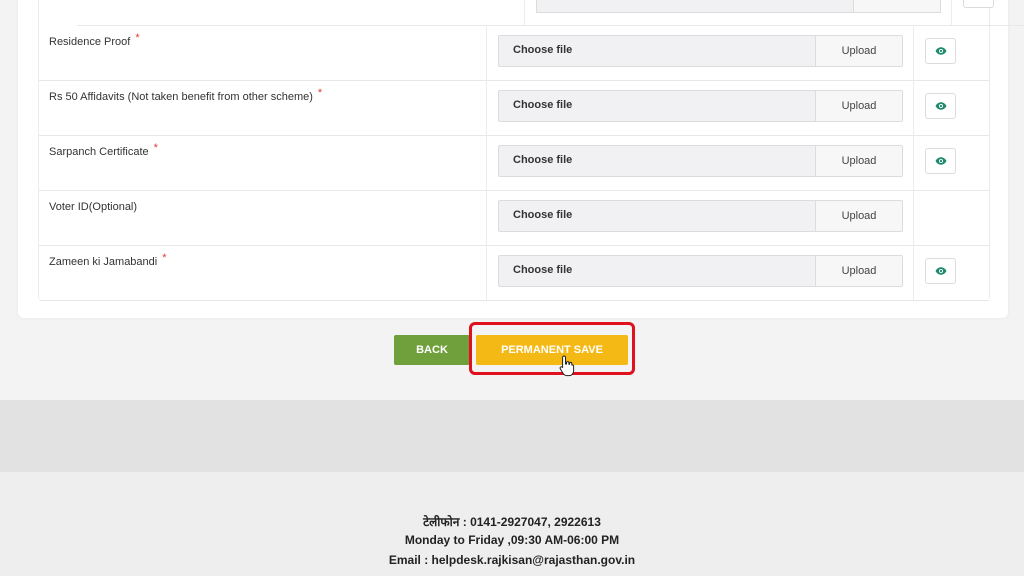 Image resolution: width=1024 pixels, height=576 pixels. I want to click on table-row: Voter ID(Optional) Choose file Upload, so click(514, 218).